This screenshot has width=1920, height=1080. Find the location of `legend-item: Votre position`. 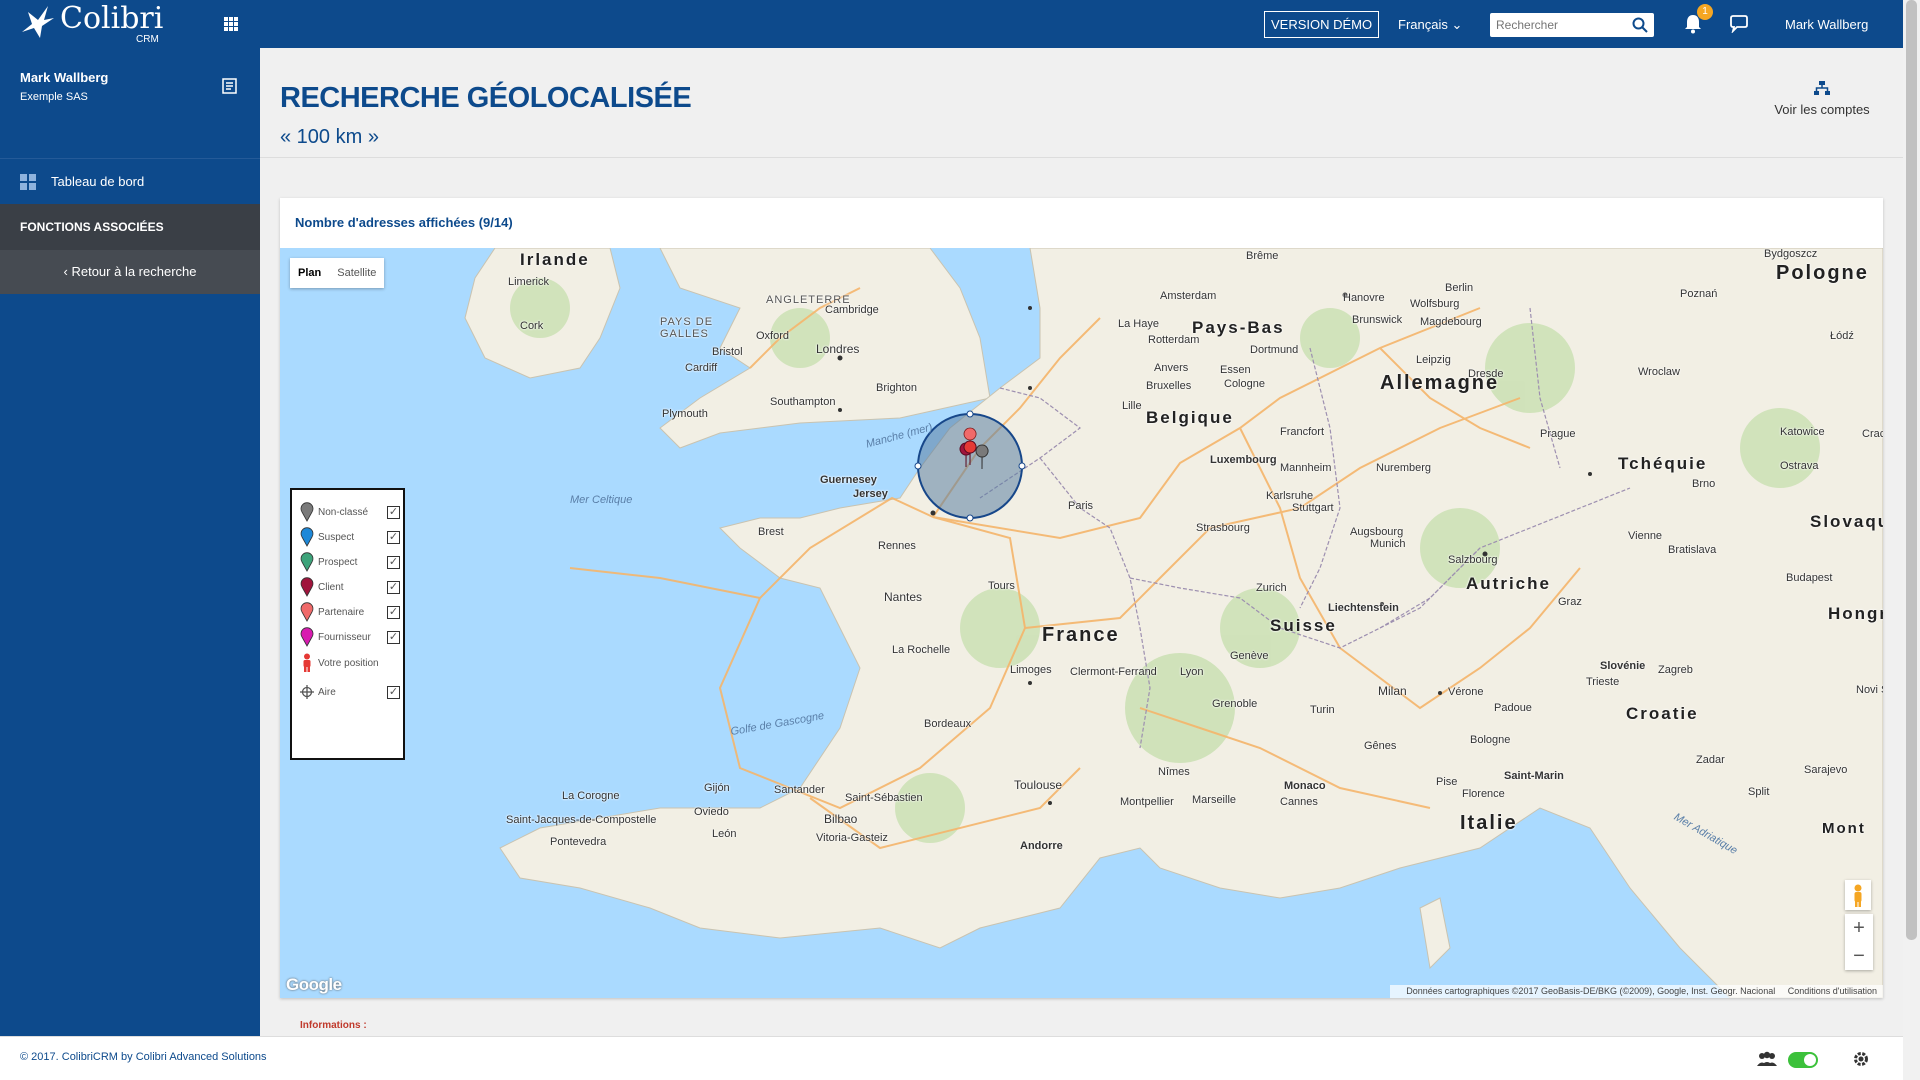

legend-item: Votre position is located at coordinates (350, 663).